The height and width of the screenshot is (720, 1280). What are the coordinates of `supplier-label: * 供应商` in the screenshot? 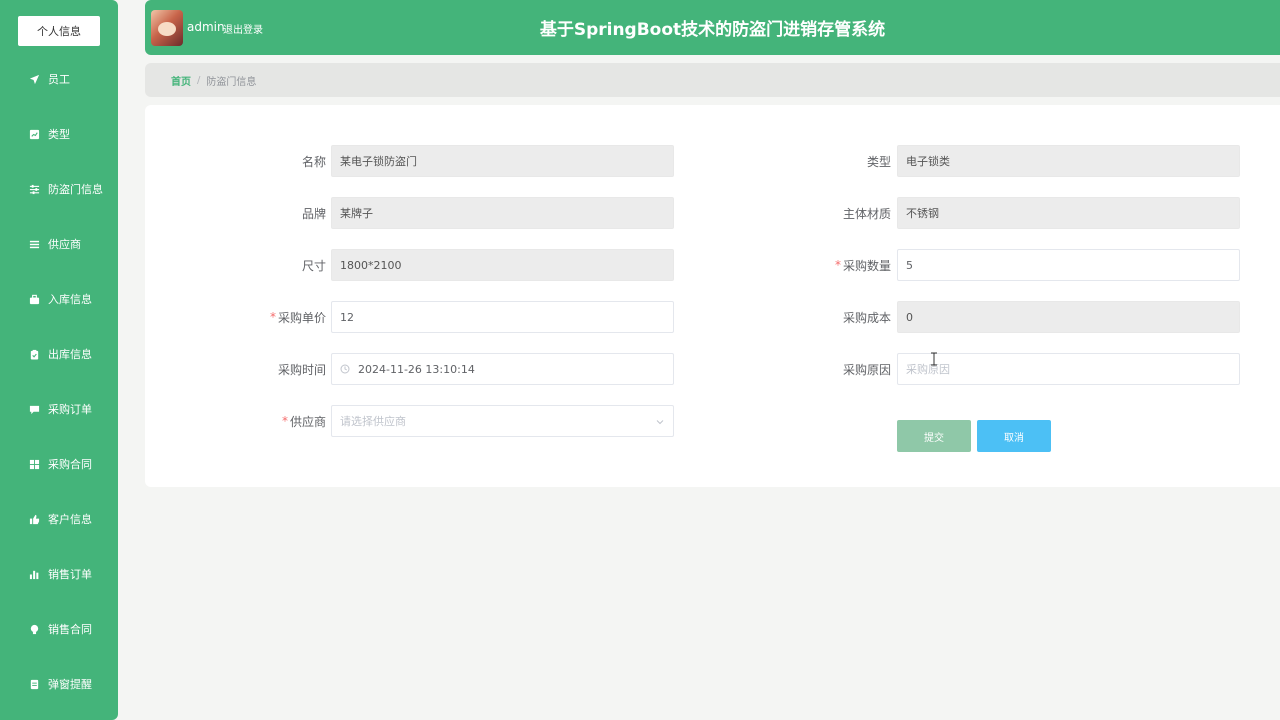 It's located at (303, 421).